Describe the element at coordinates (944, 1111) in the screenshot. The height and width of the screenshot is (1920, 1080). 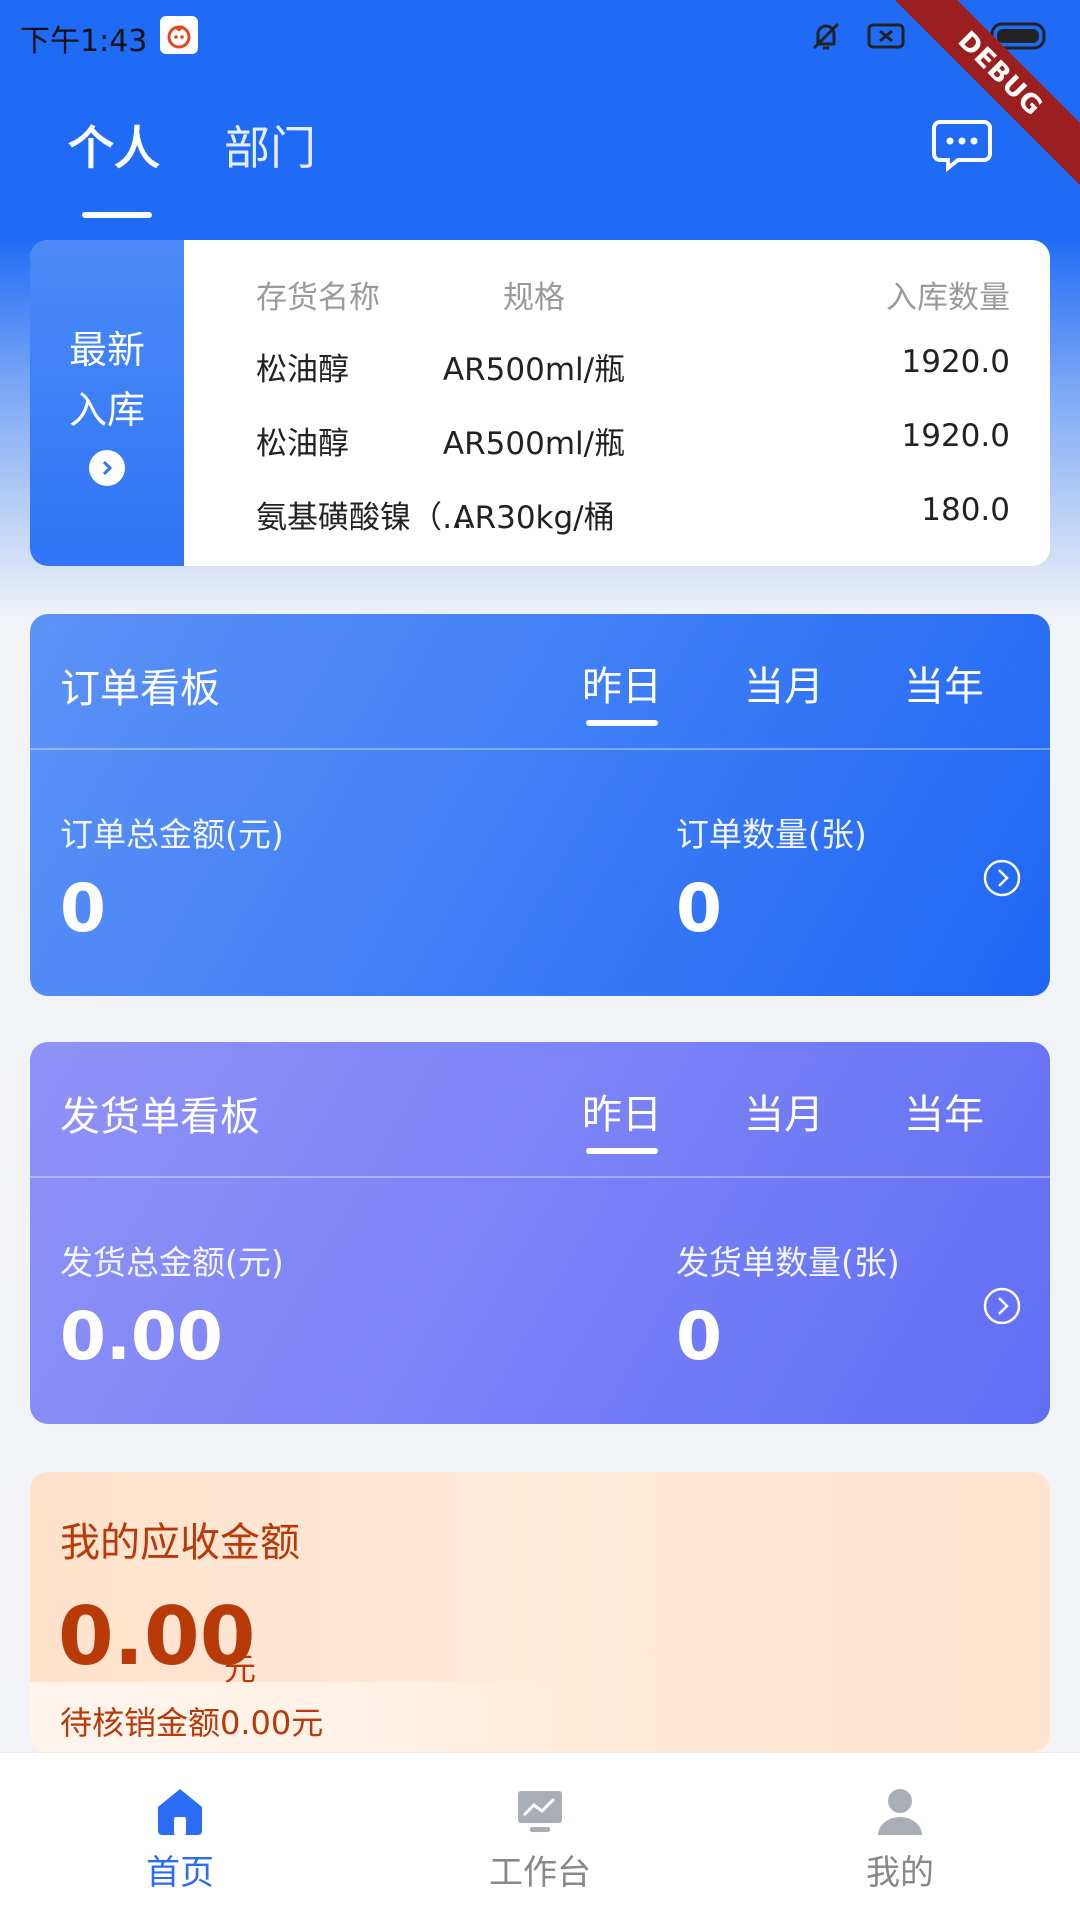
I see `shipment-tab-year: 当年` at that location.